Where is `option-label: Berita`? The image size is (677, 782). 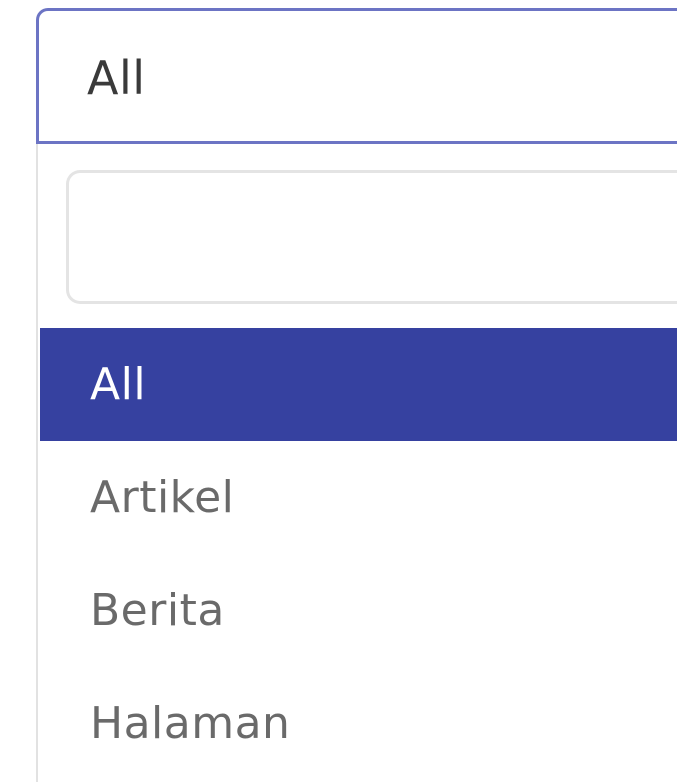
option-label: Berita is located at coordinates (157, 610).